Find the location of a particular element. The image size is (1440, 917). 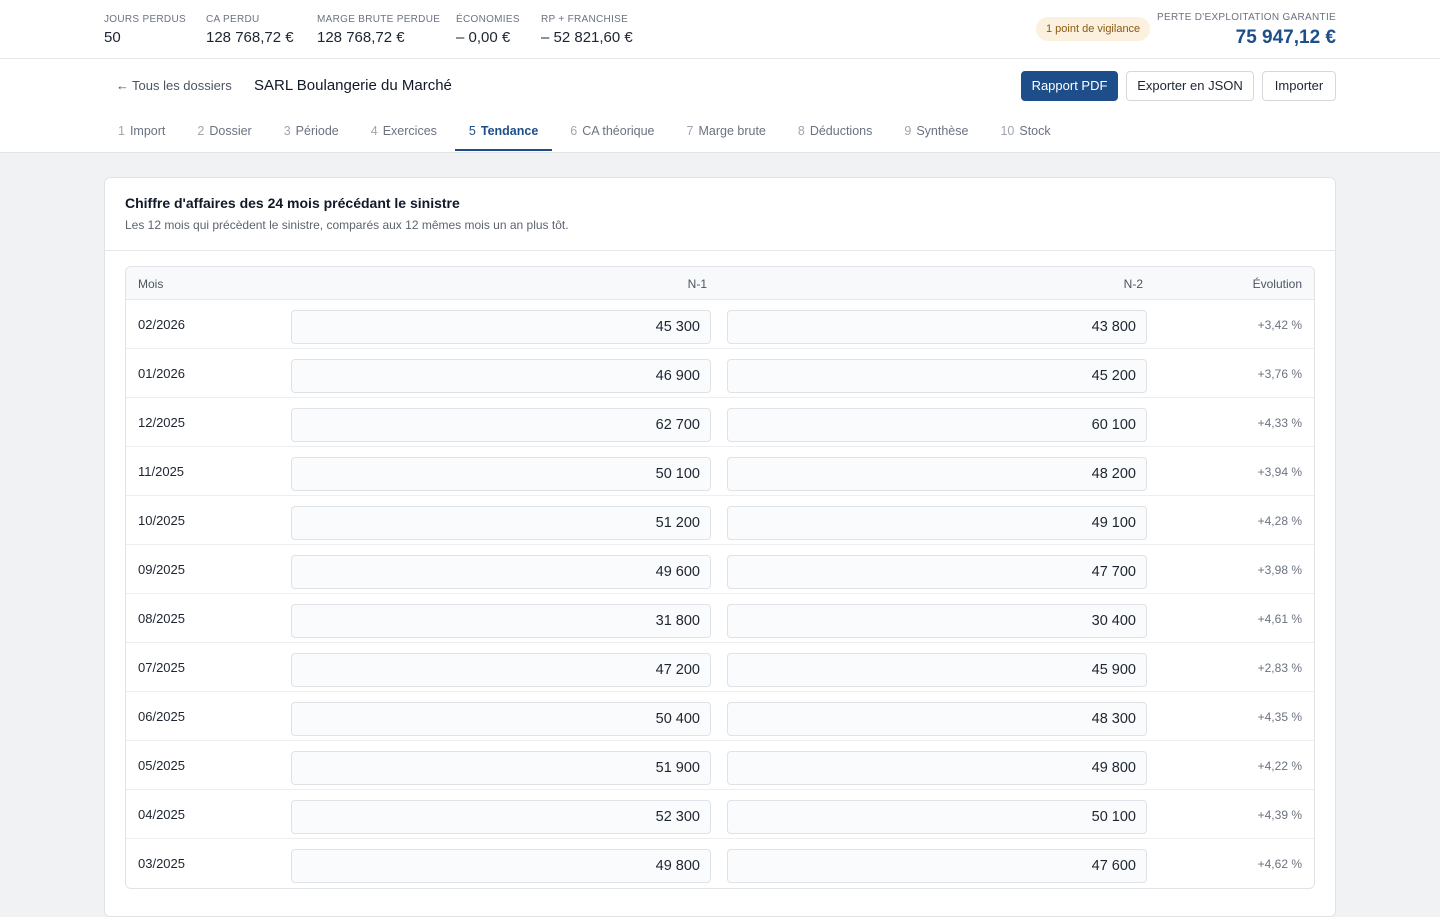

kpi-value: 50 is located at coordinates (112, 37).